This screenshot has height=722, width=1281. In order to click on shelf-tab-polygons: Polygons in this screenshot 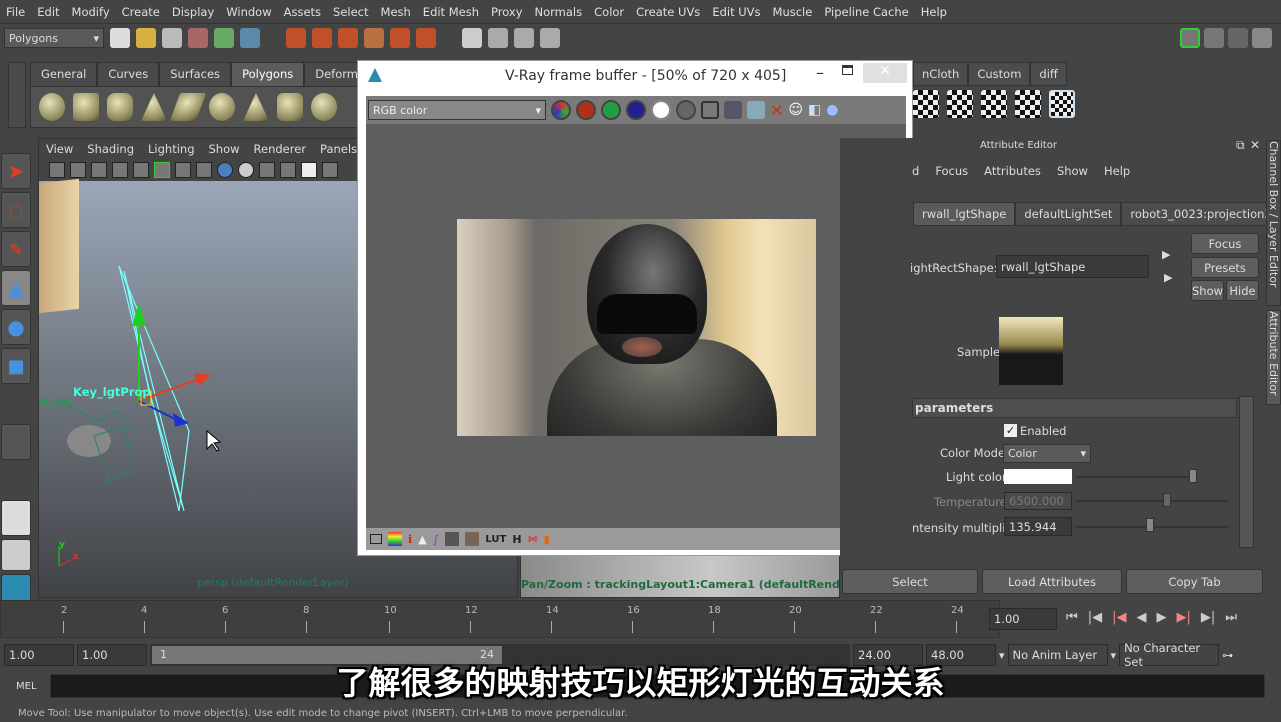, I will do `click(268, 74)`.